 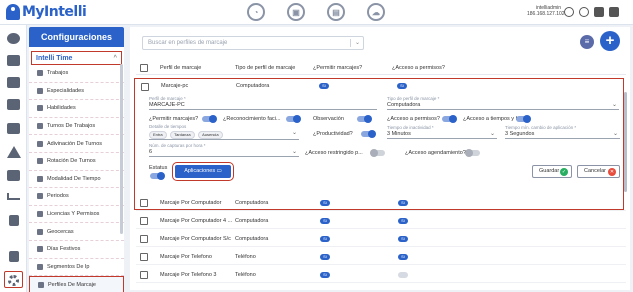 I want to click on acceso-tiempos-toggle, so click(x=523, y=119).